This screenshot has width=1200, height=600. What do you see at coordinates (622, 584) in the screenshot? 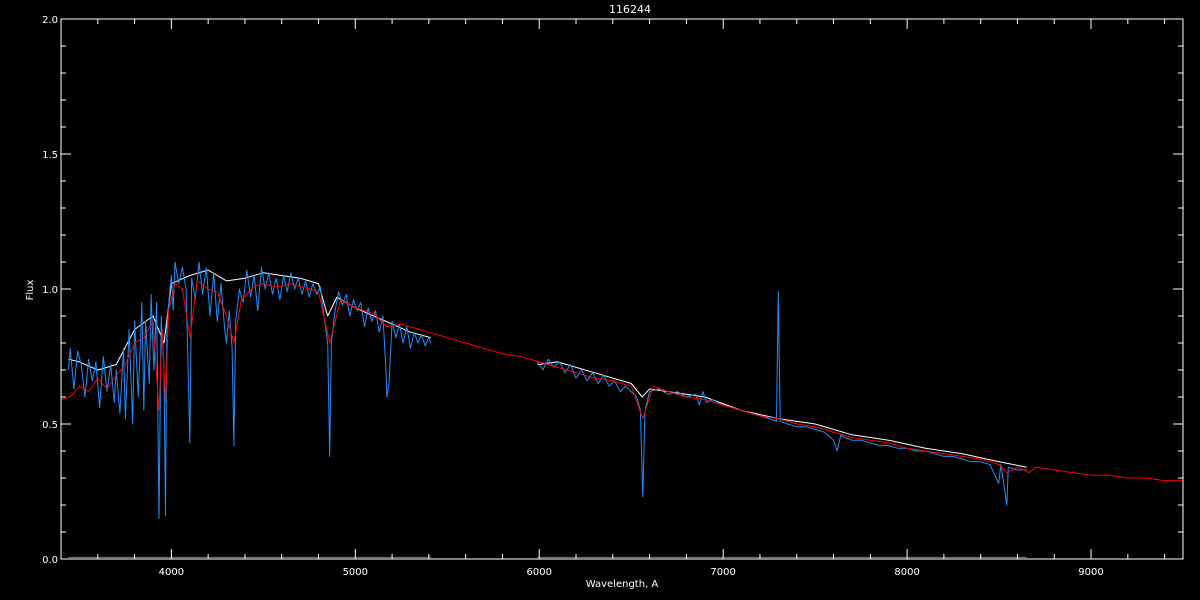
I see `x-axis-label: Wavelength, A` at bounding box center [622, 584].